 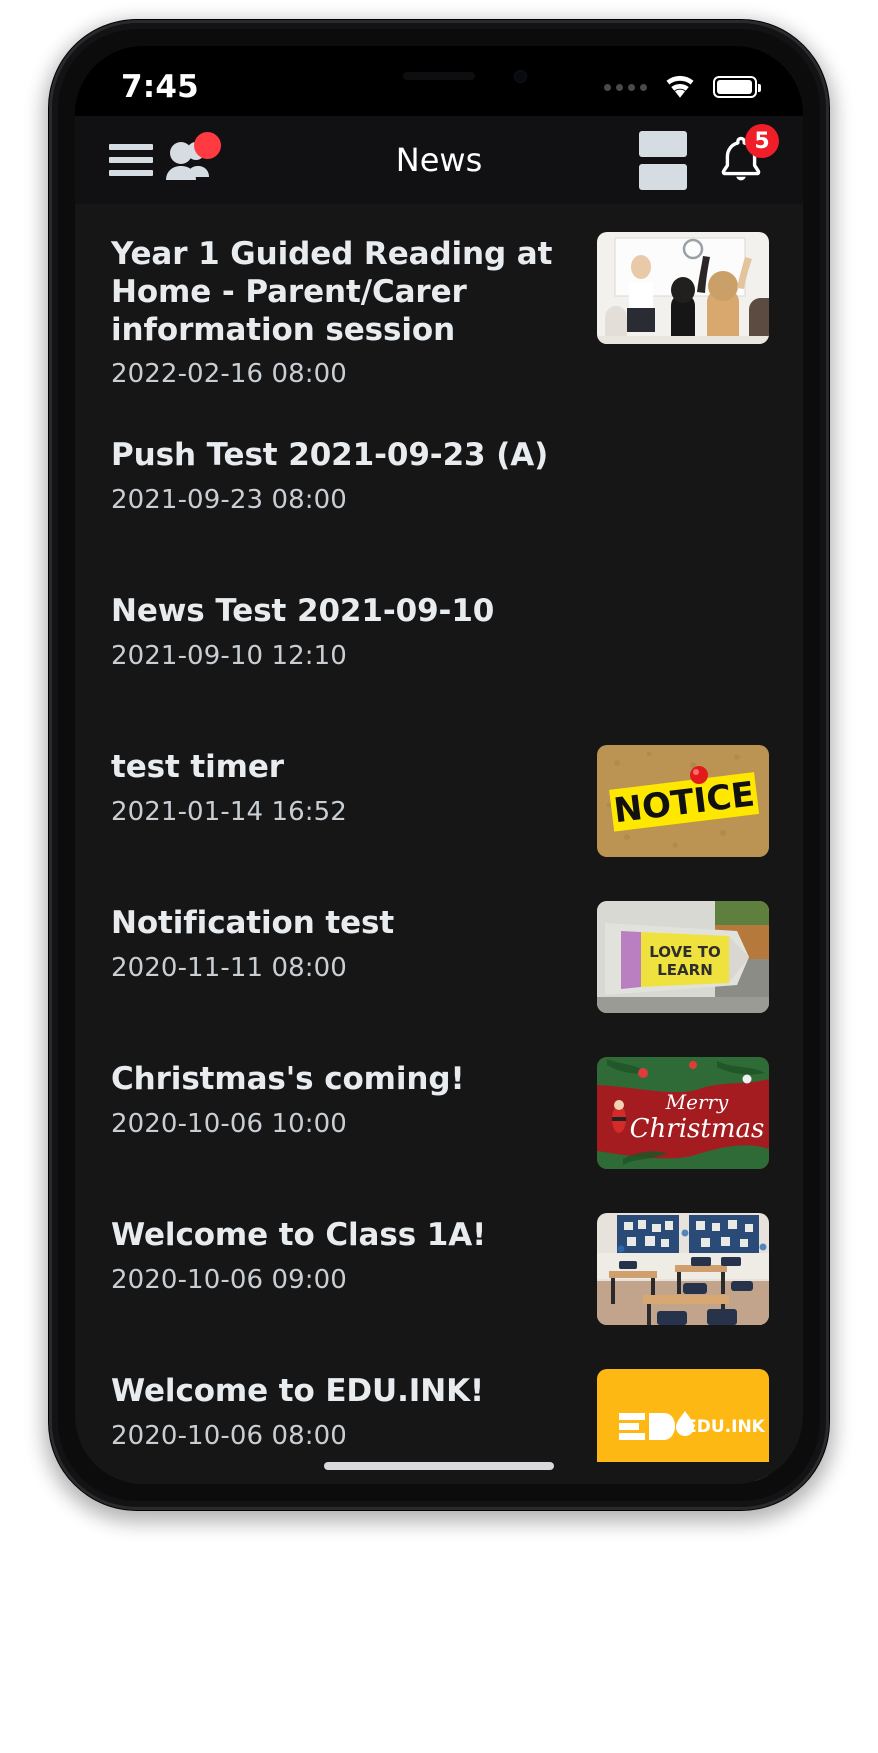 I want to click on status-bar: 7:45, so click(x=439, y=81).